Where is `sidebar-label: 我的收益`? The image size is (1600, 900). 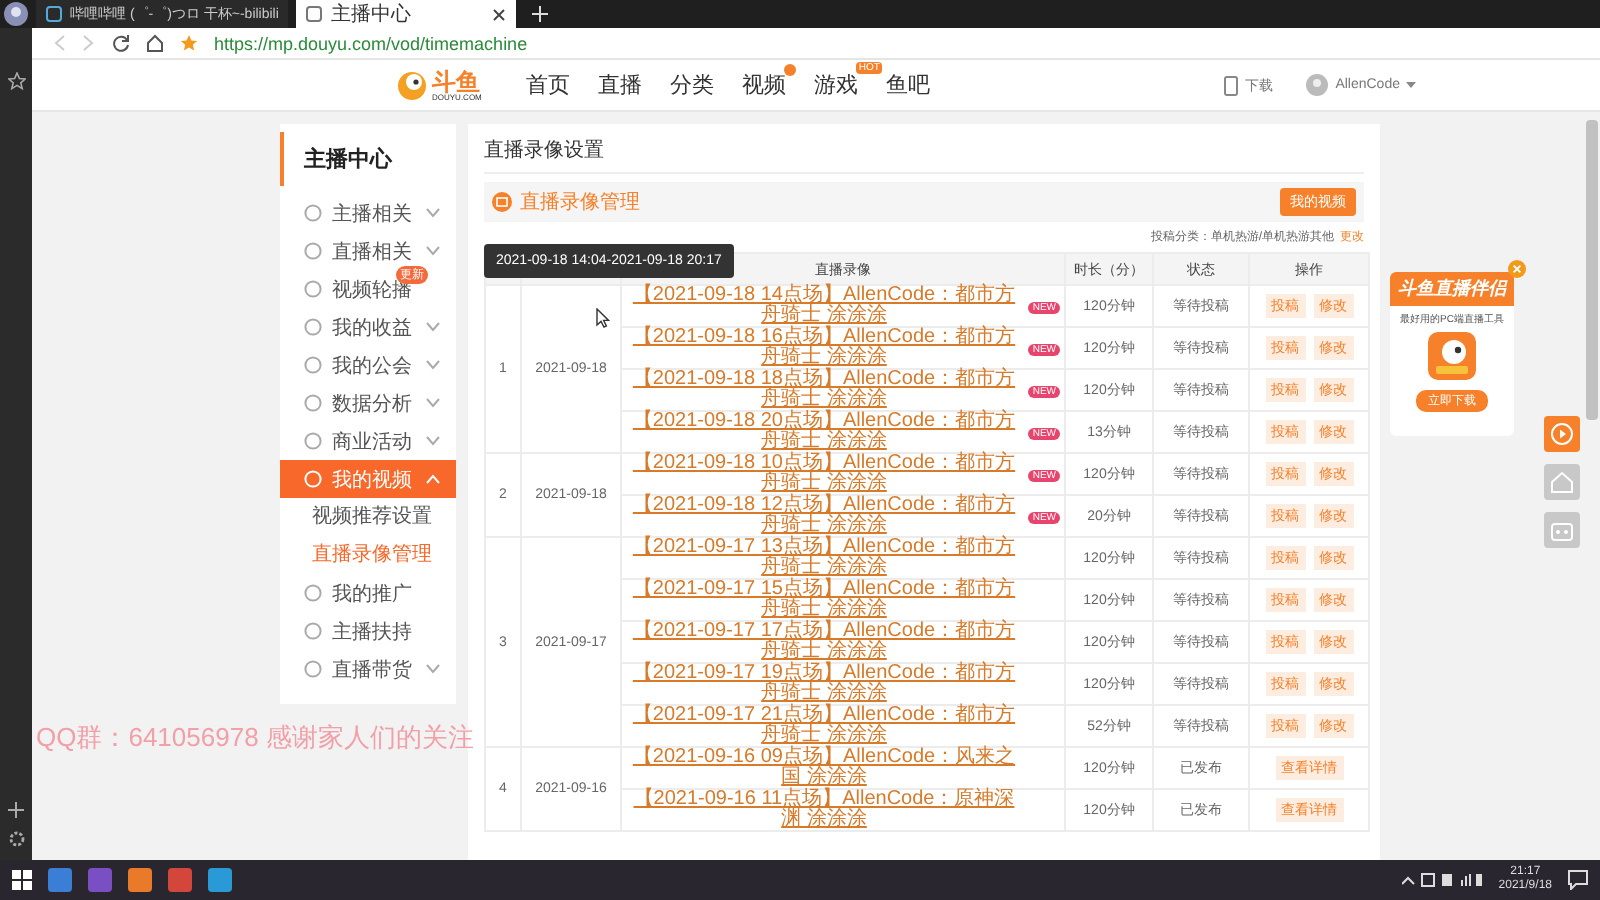 sidebar-label: 我的收益 is located at coordinates (373, 328).